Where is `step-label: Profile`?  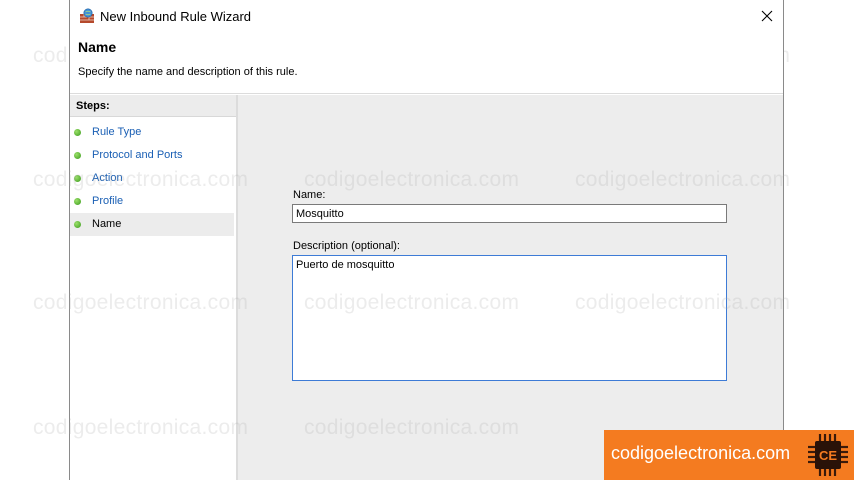 step-label: Profile is located at coordinates (108, 201).